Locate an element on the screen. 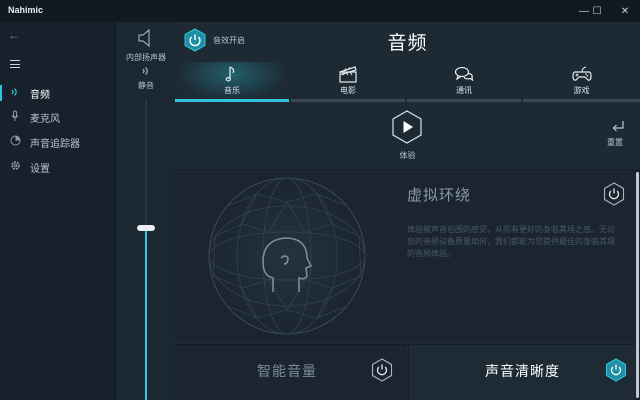  hamburger-icon is located at coordinates (15, 64).